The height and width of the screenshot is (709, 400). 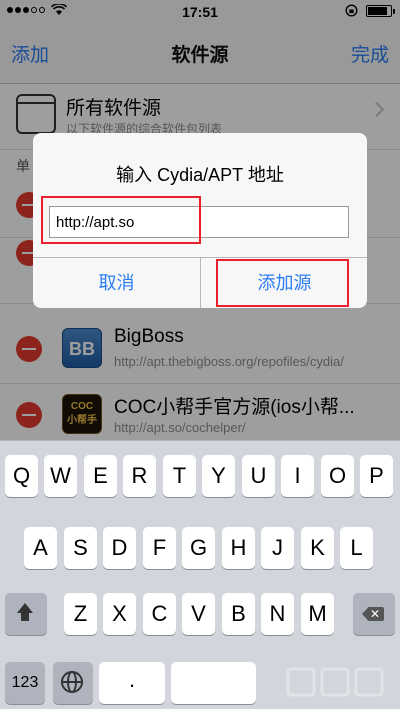 What do you see at coordinates (297, 476) in the screenshot?
I see `key-i: I` at bounding box center [297, 476].